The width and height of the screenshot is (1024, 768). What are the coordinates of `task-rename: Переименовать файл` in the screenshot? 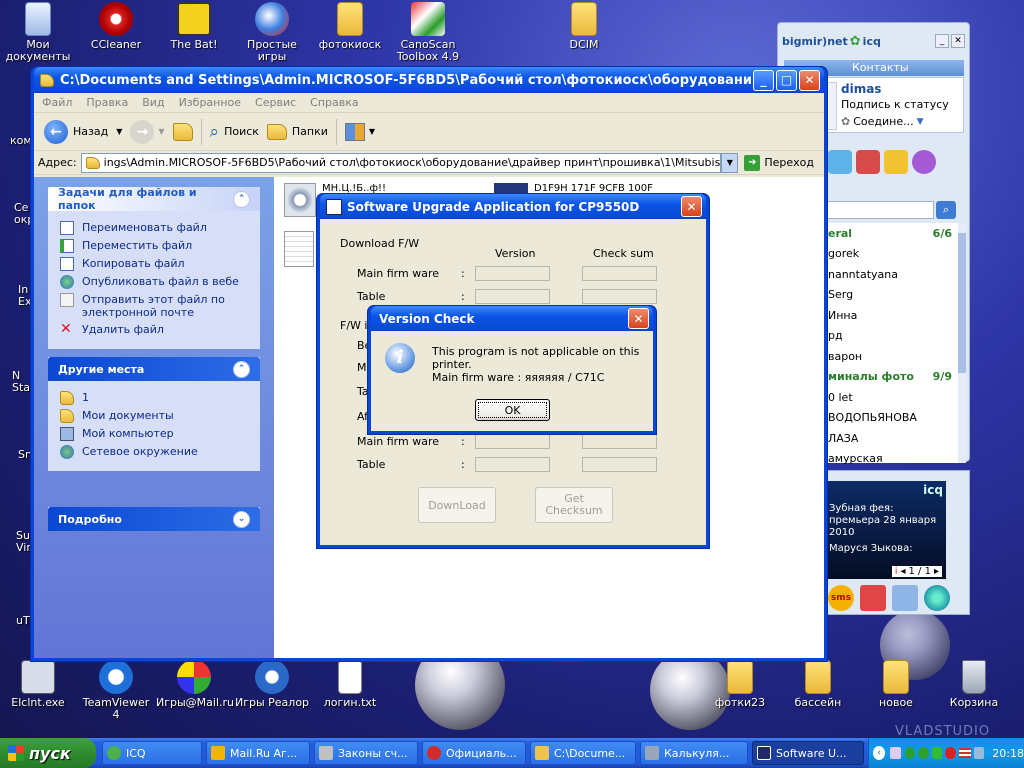 It's located at (156, 228).